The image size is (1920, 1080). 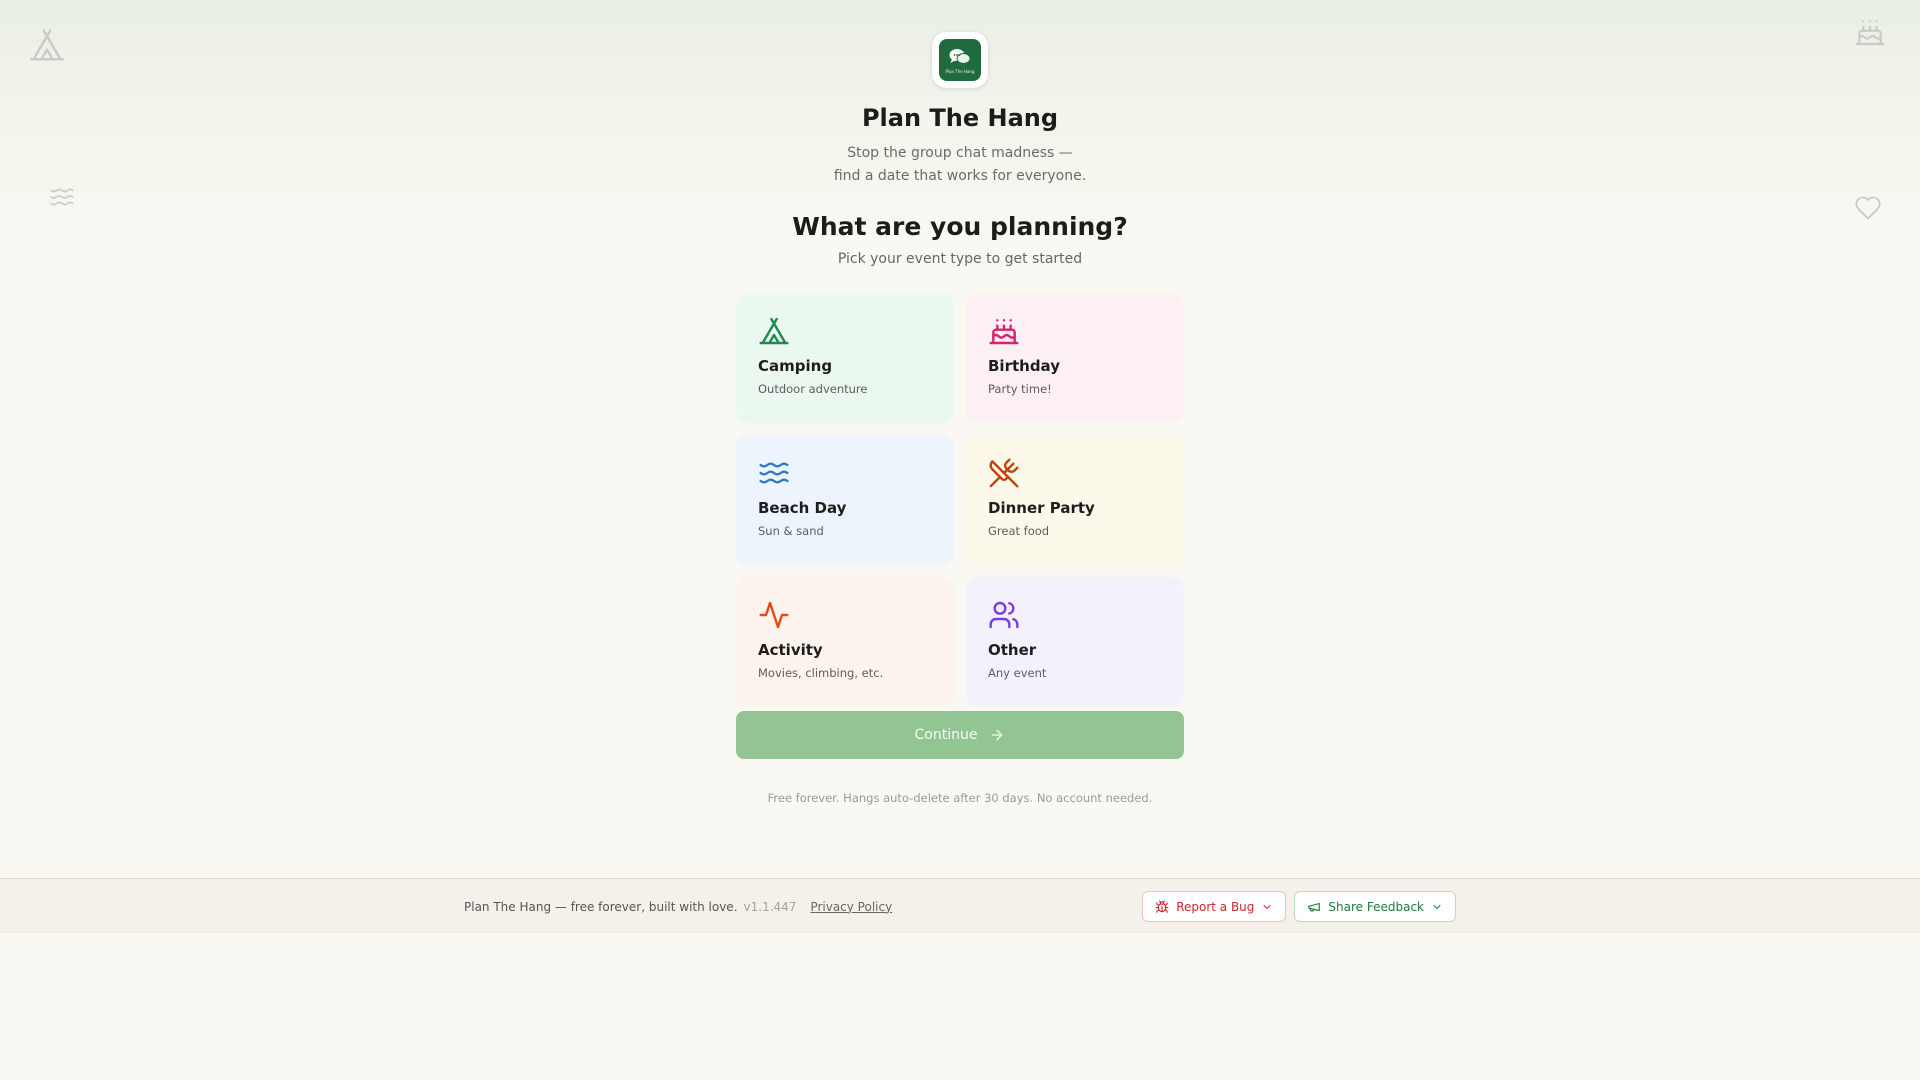 What do you see at coordinates (1041, 508) in the screenshot?
I see `event-card-label: Dinner Party` at bounding box center [1041, 508].